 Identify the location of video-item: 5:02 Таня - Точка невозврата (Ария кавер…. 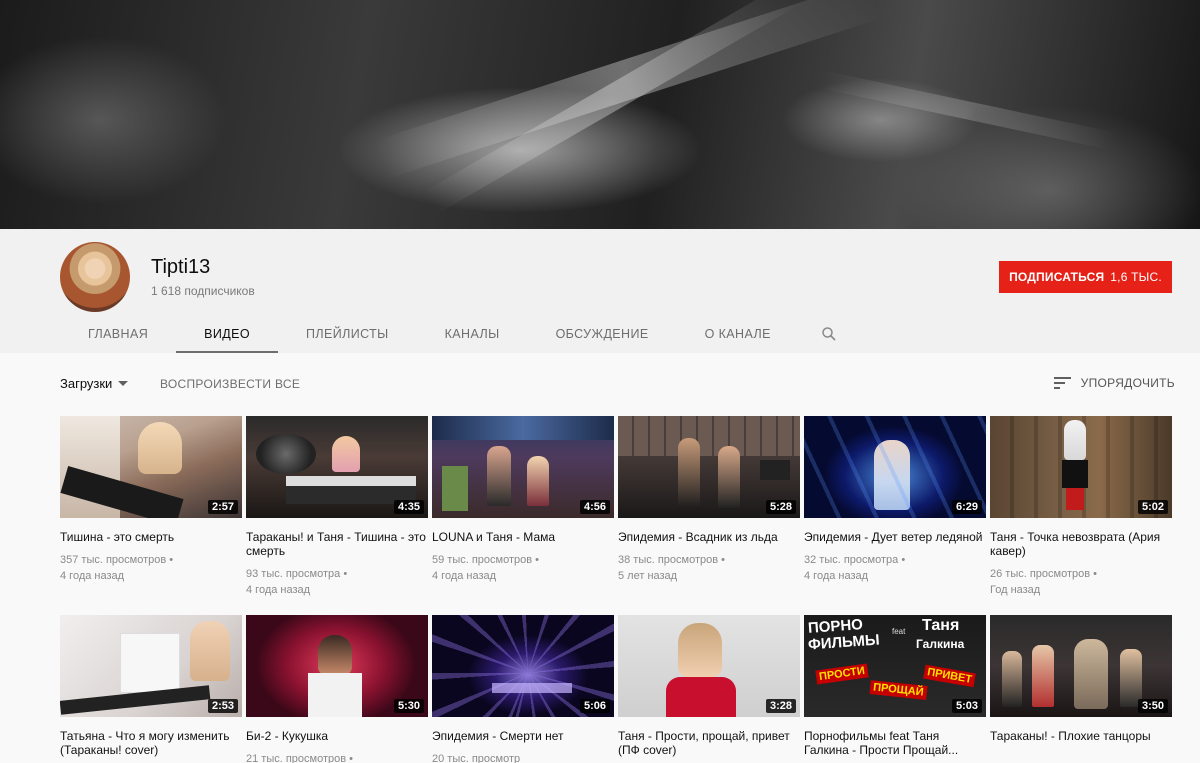
(1081, 507).